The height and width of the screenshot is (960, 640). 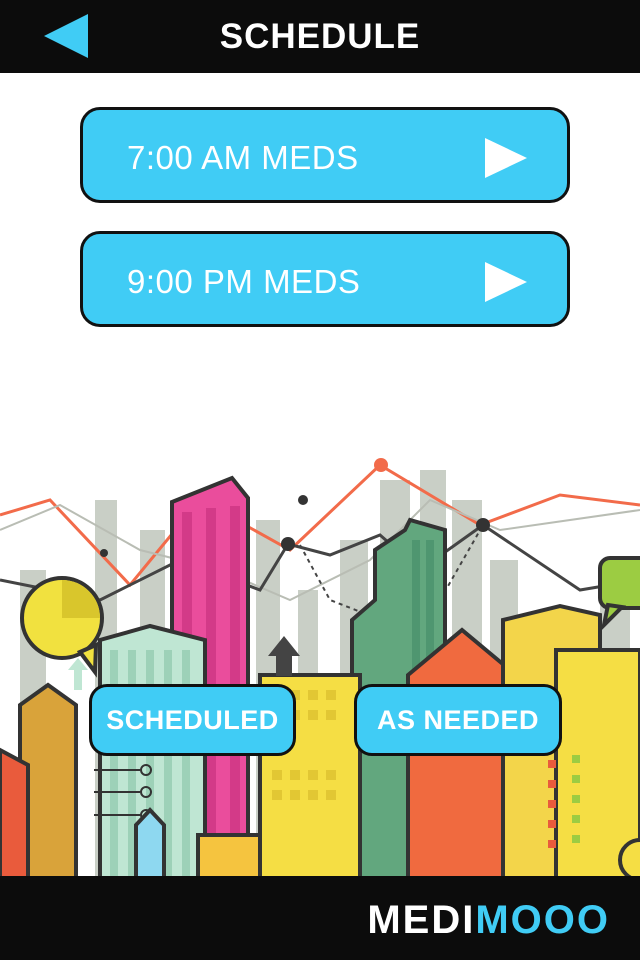 I want to click on header-bar: SCHEDULE, so click(x=320, y=36).